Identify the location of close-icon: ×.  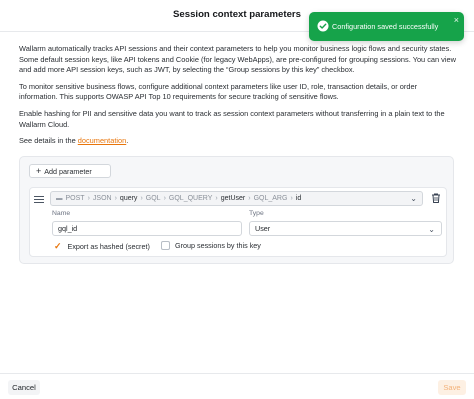
(456, 20).